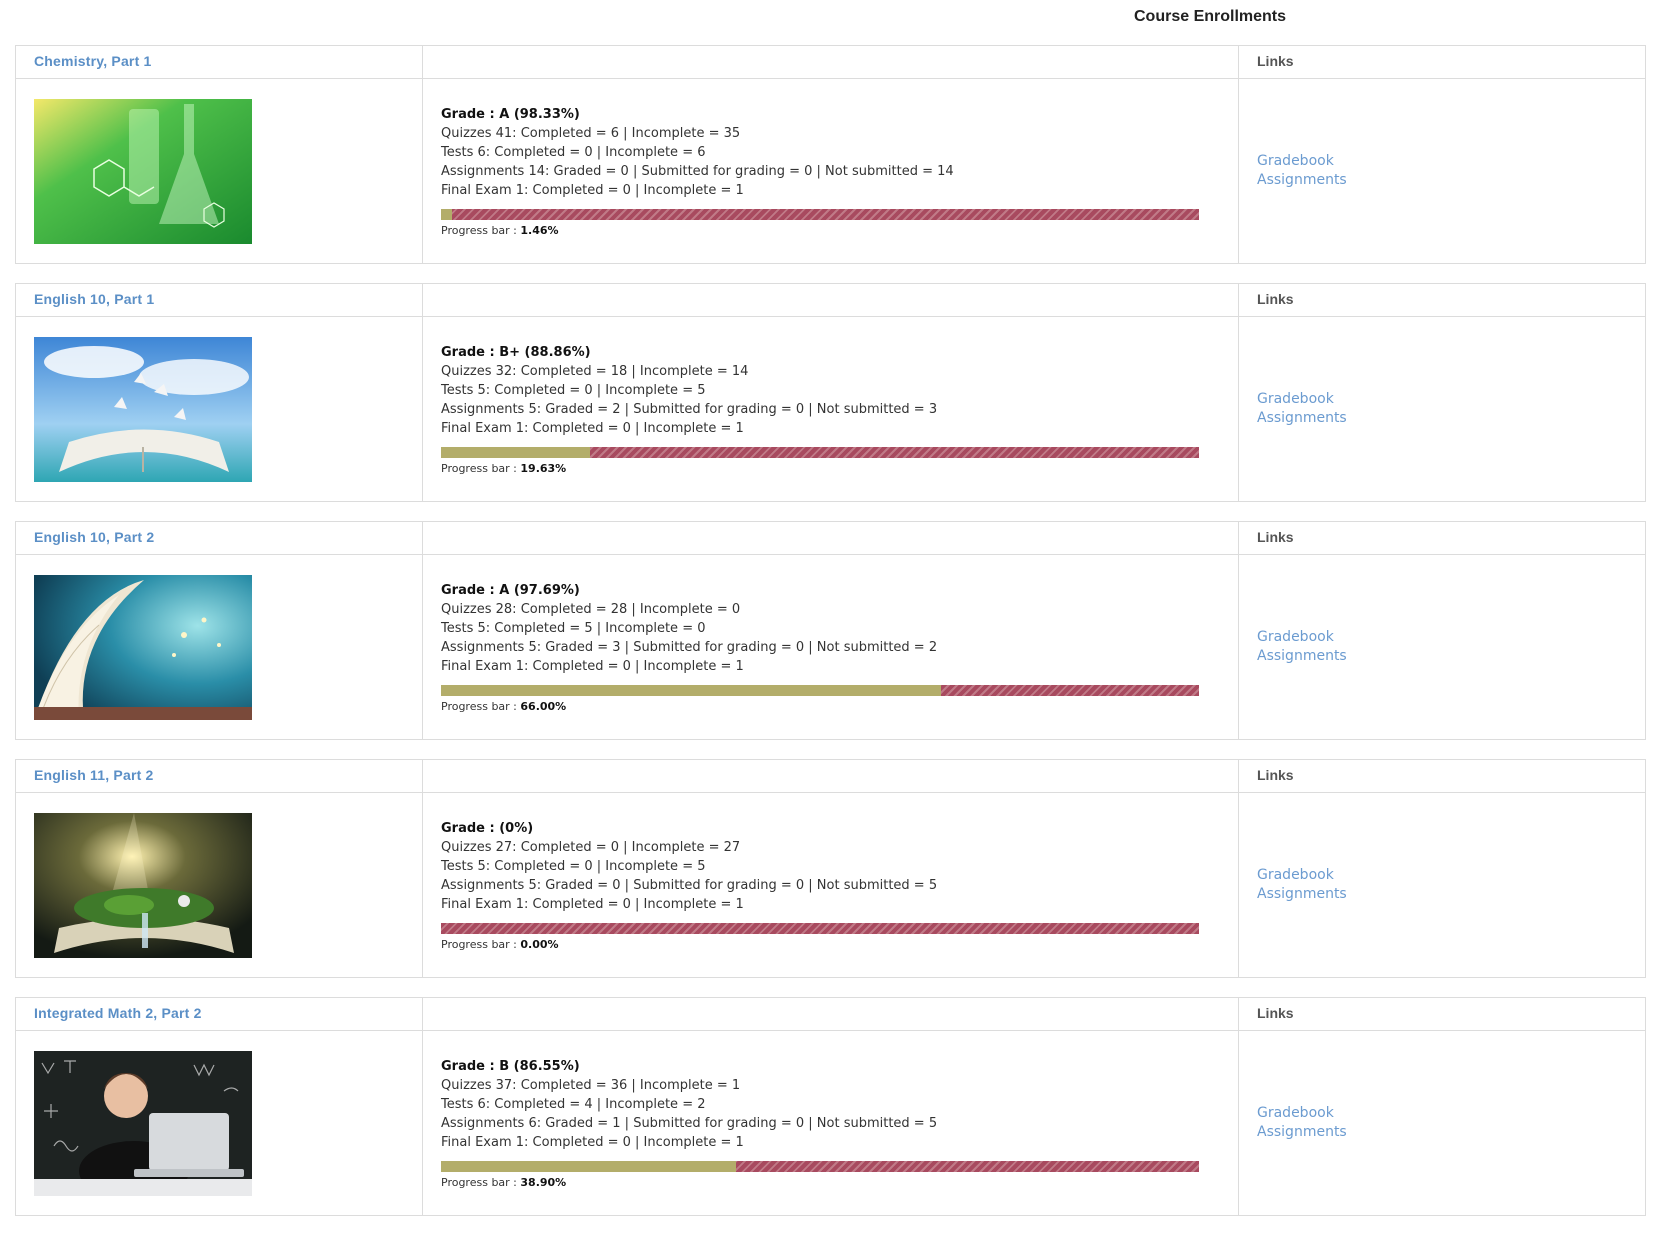 This screenshot has width=1660, height=1235. Describe the element at coordinates (143, 409) in the screenshot. I see `book-butterflies-sky-image` at that location.